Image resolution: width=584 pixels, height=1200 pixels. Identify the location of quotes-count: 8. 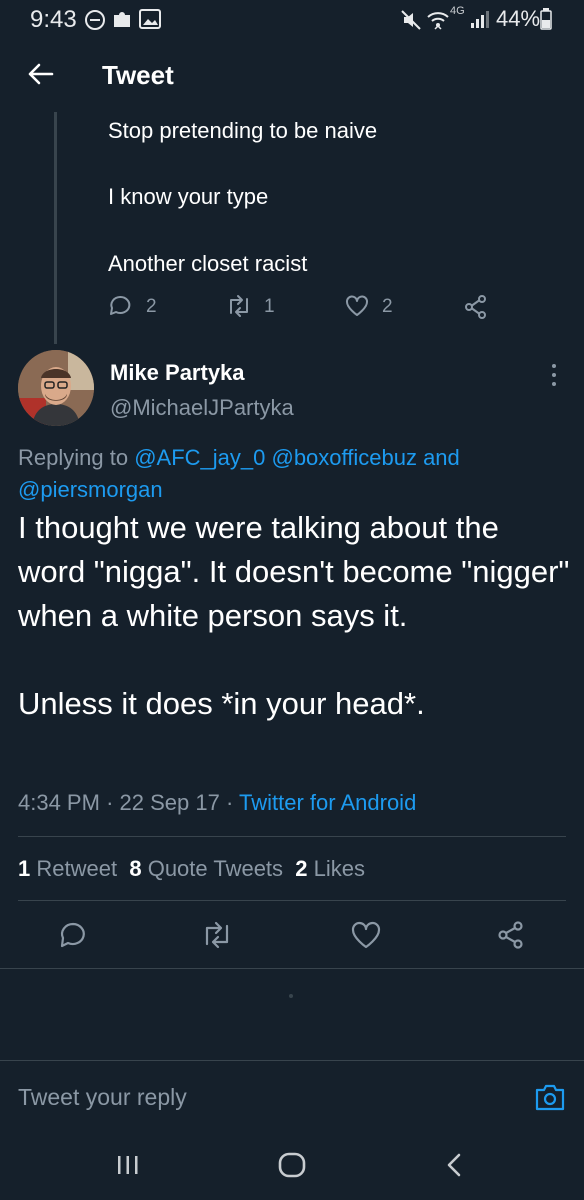
(135, 868).